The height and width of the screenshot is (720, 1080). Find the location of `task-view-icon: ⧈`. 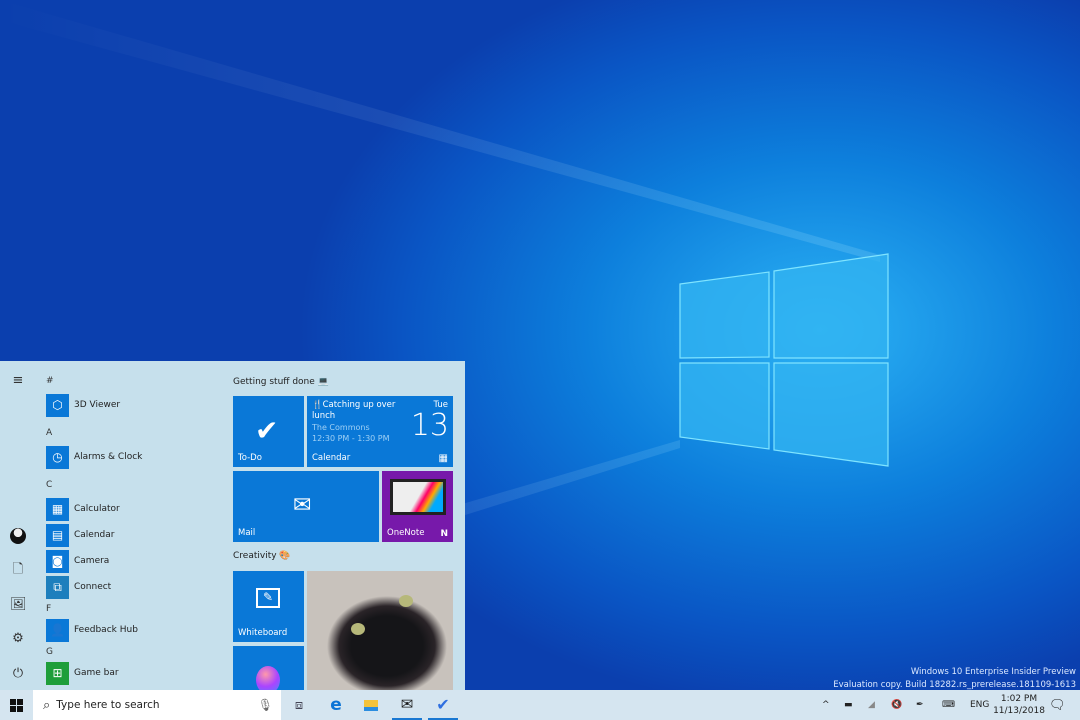

task-view-icon: ⧈ is located at coordinates (299, 705).